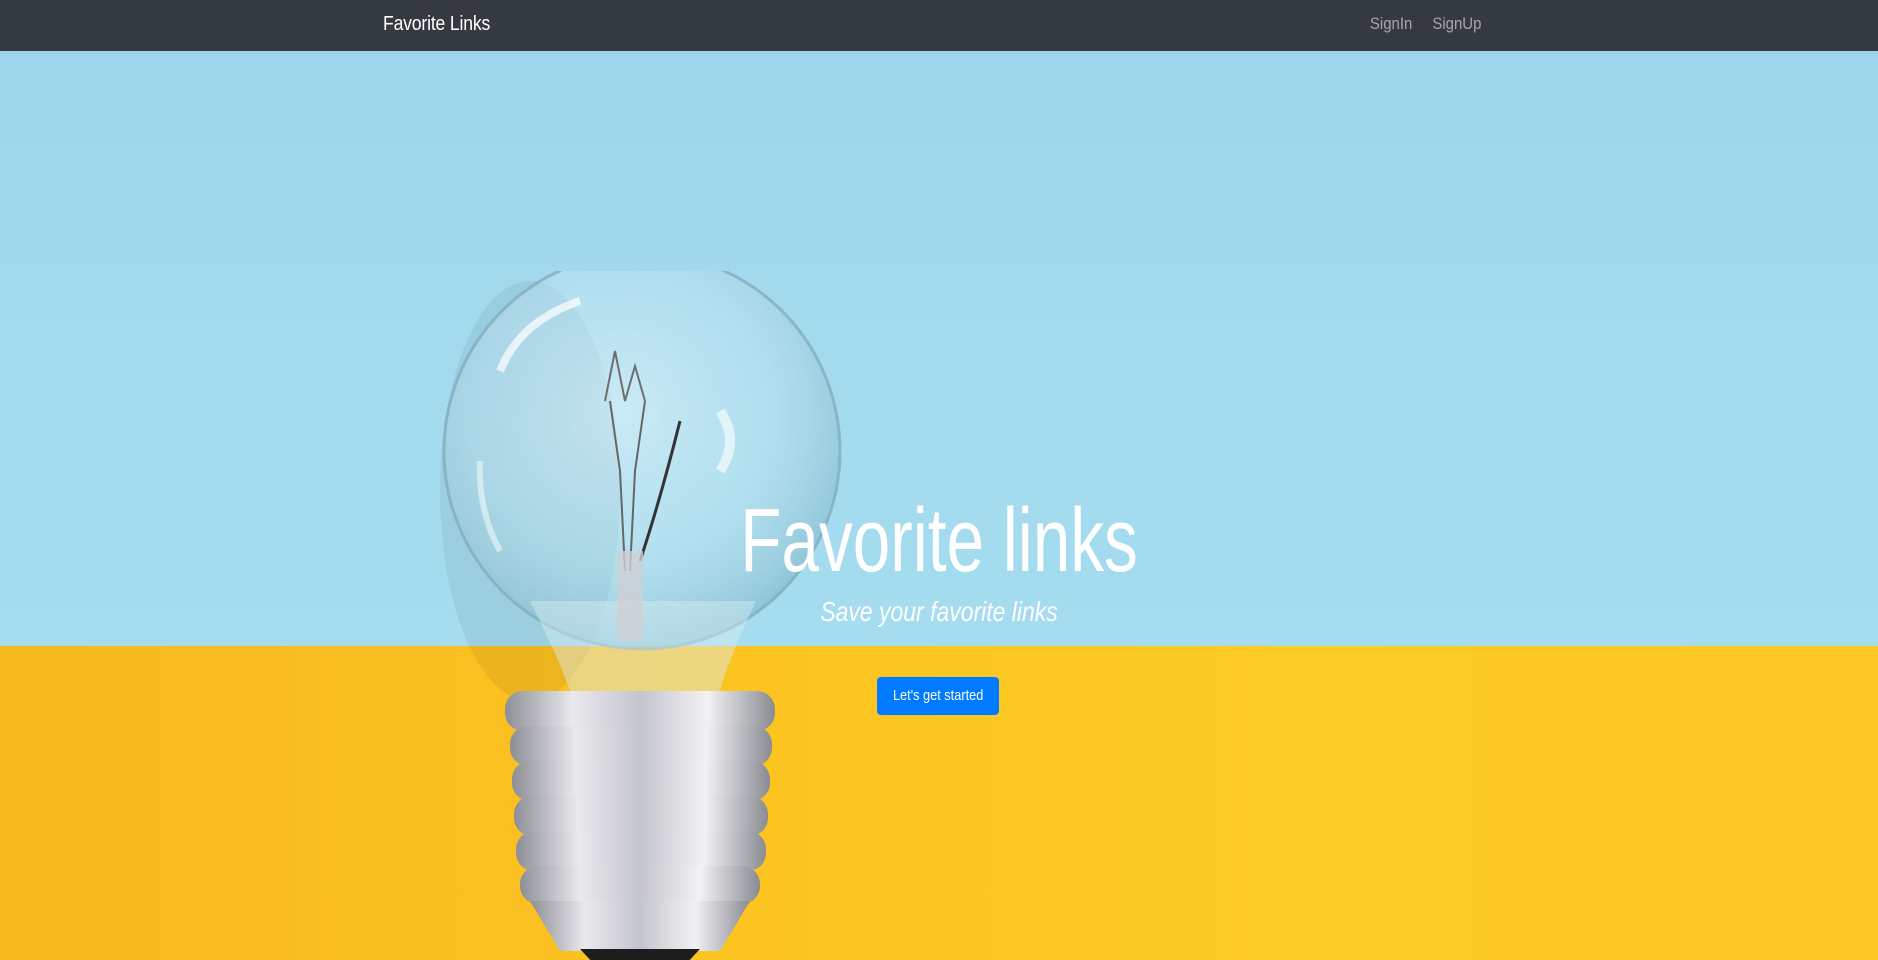  Describe the element at coordinates (939, 25) in the screenshot. I see `top-navbar: Favorite Links SignIn SignUp` at that location.